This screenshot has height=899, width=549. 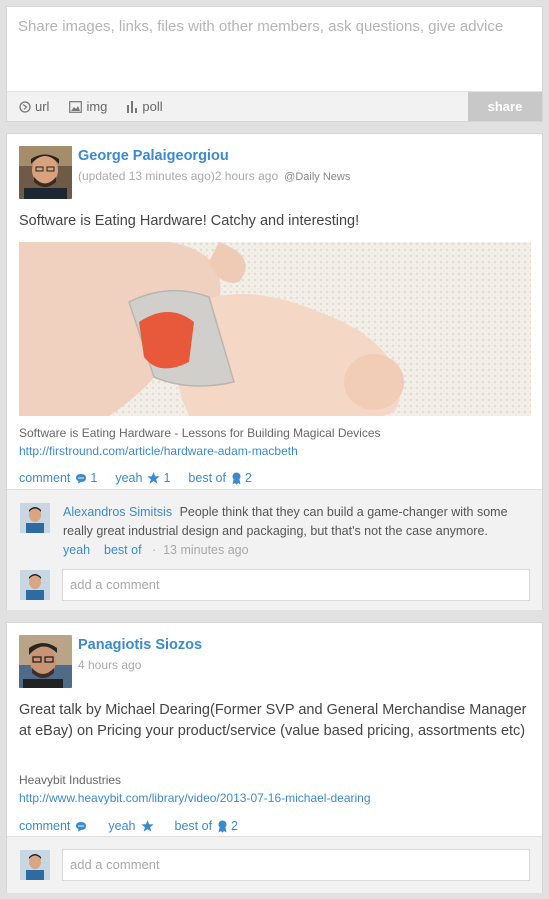 I want to click on source-tag: @Daily News, so click(x=317, y=177).